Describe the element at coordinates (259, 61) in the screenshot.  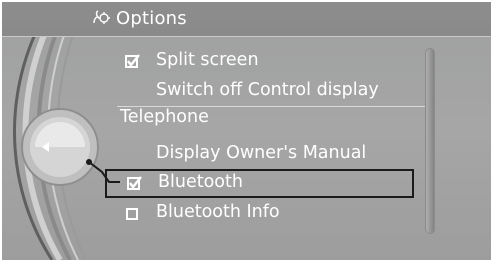
I see `menu-item-split-screen: Split screen` at that location.